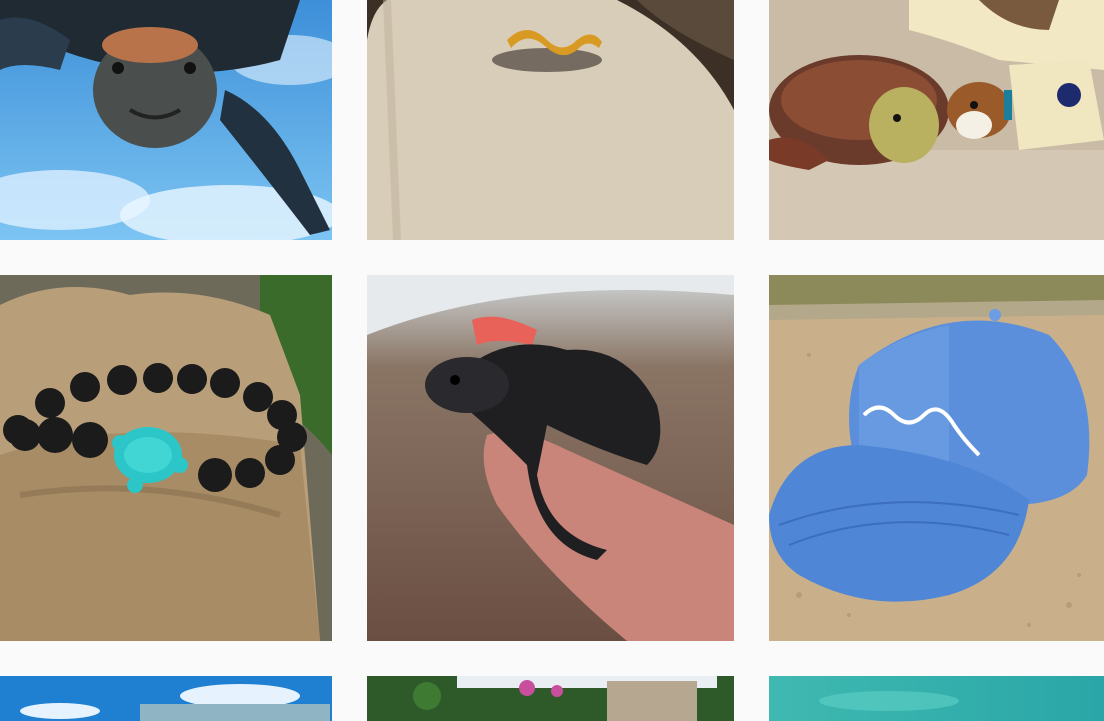 The height and width of the screenshot is (721, 1104). I want to click on post-thumbnail-dog-and-turtle, so click(936, 120).